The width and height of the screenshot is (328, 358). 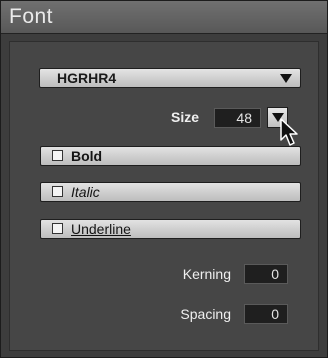 I want to click on size-label: Size, so click(x=184, y=117).